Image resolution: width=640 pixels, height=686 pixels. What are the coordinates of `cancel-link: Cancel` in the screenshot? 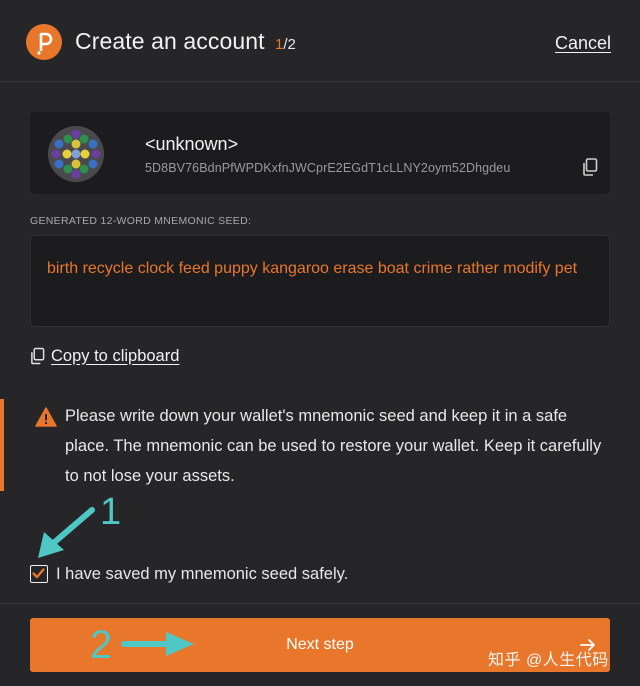 It's located at (583, 43).